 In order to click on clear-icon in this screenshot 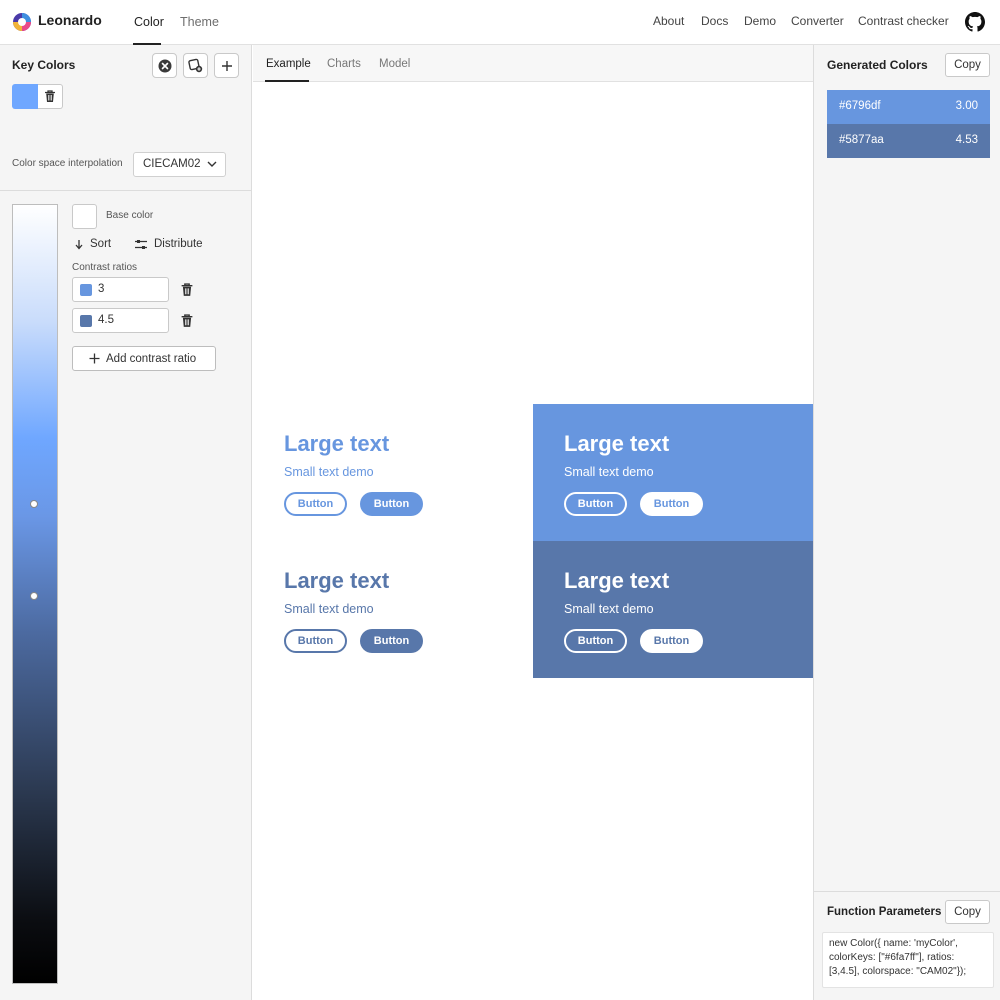, I will do `click(164, 65)`.